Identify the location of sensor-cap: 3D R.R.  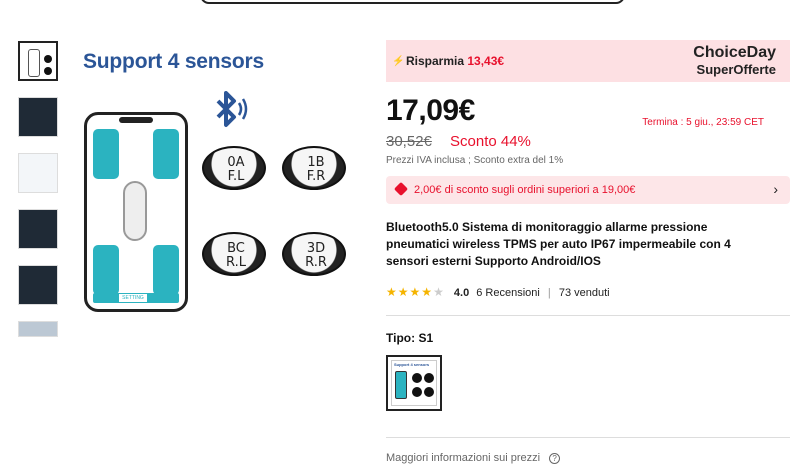
(314, 254).